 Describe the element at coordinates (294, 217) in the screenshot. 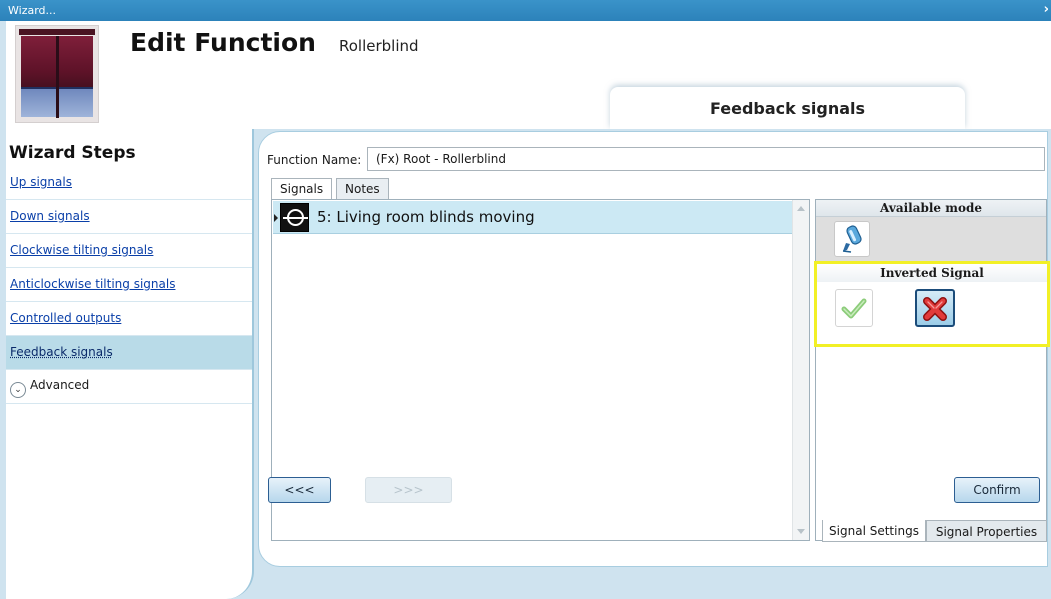

I see `feedback-signal-icon` at that location.